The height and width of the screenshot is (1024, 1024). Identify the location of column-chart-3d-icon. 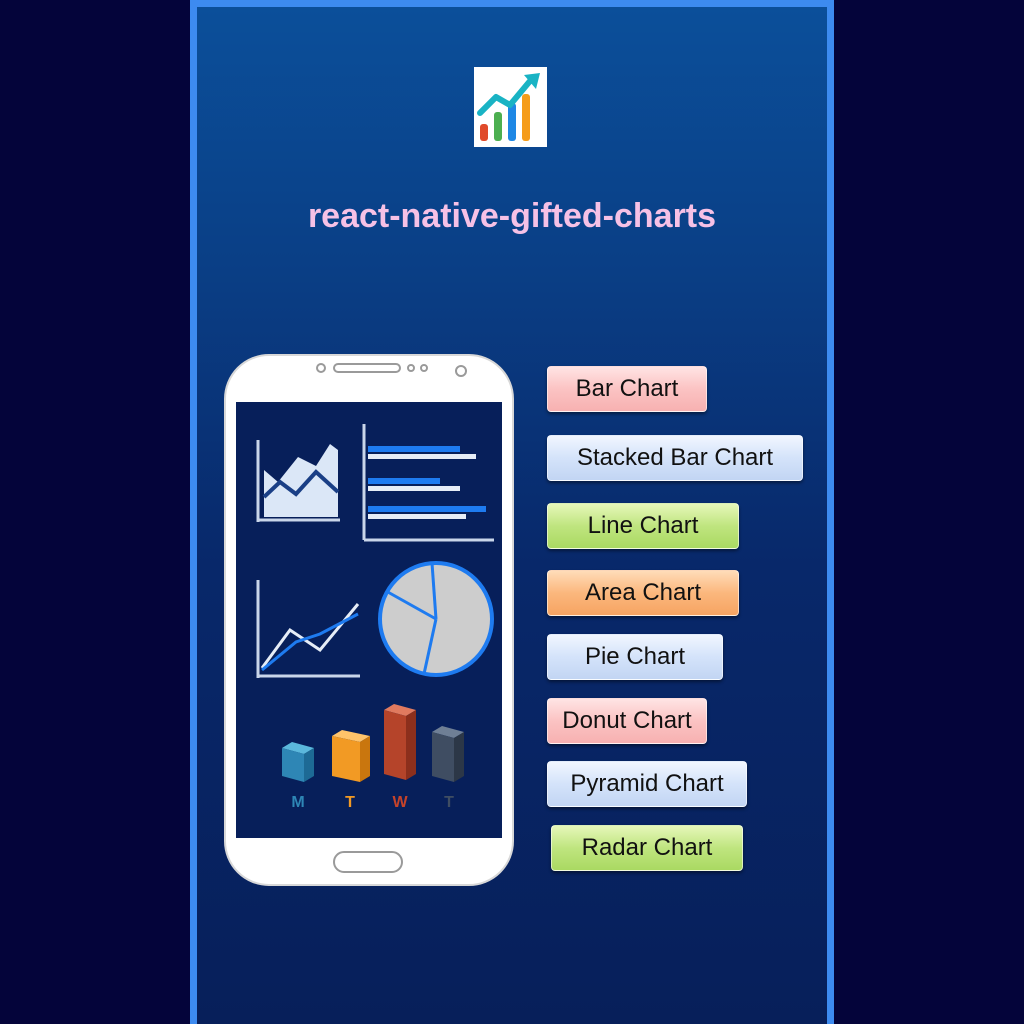
(373, 743).